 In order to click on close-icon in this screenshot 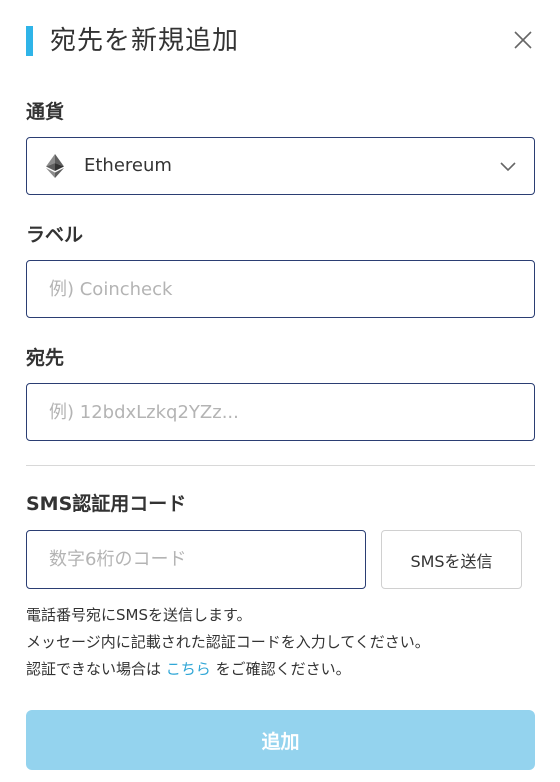, I will do `click(523, 40)`.